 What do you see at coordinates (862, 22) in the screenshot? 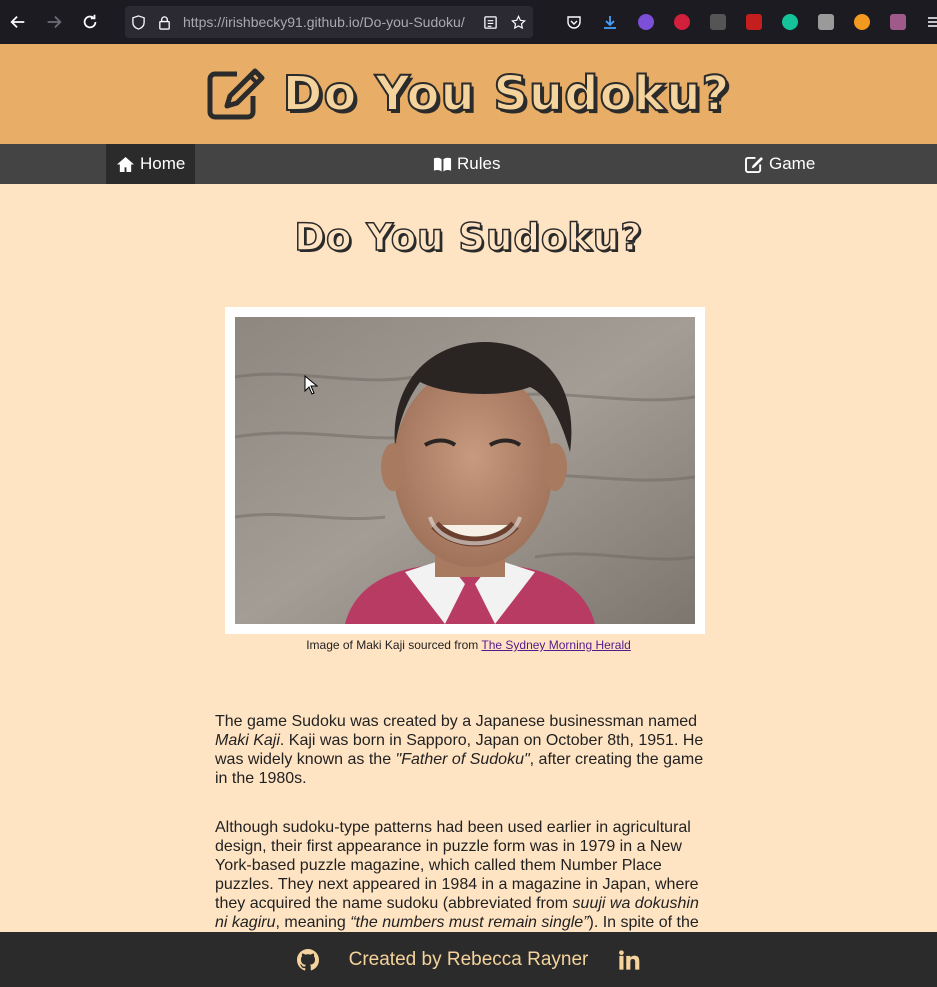
I see `extension-orange-icon` at bounding box center [862, 22].